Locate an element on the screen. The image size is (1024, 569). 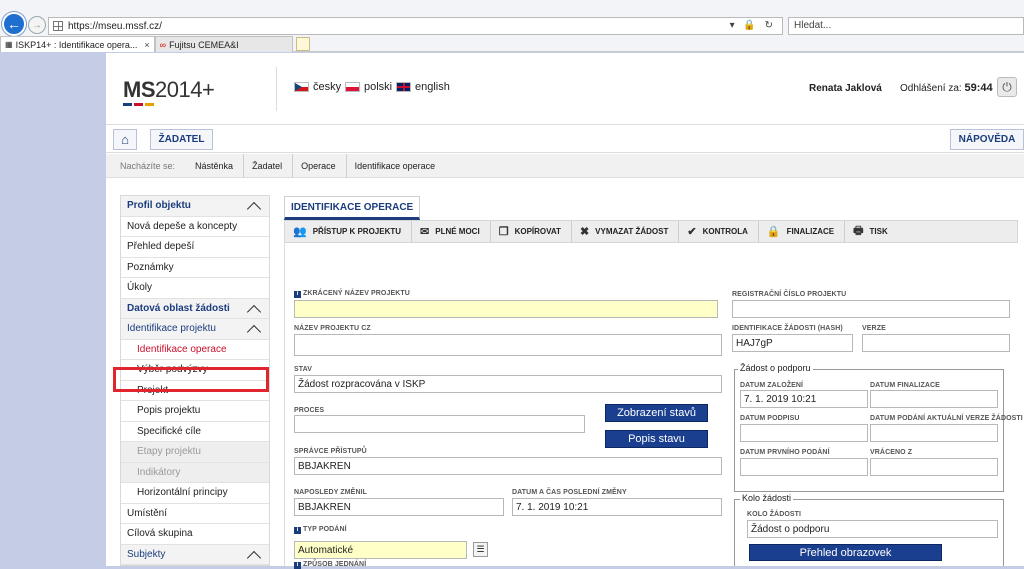
sidebar-item-etapy-projektu: Etapy projektu is located at coordinates (195, 452).